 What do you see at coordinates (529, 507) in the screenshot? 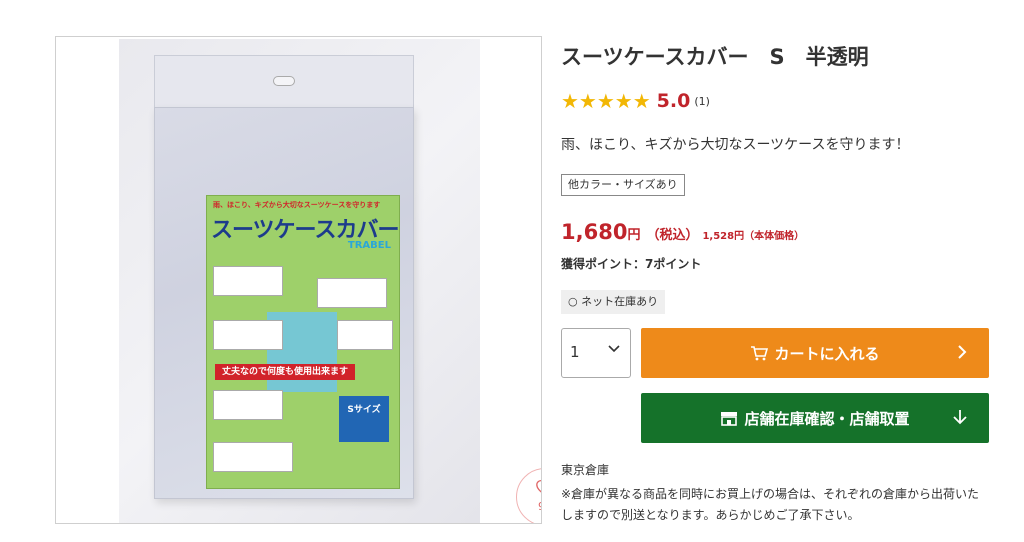
I see `favorite-count: 93` at bounding box center [529, 507].